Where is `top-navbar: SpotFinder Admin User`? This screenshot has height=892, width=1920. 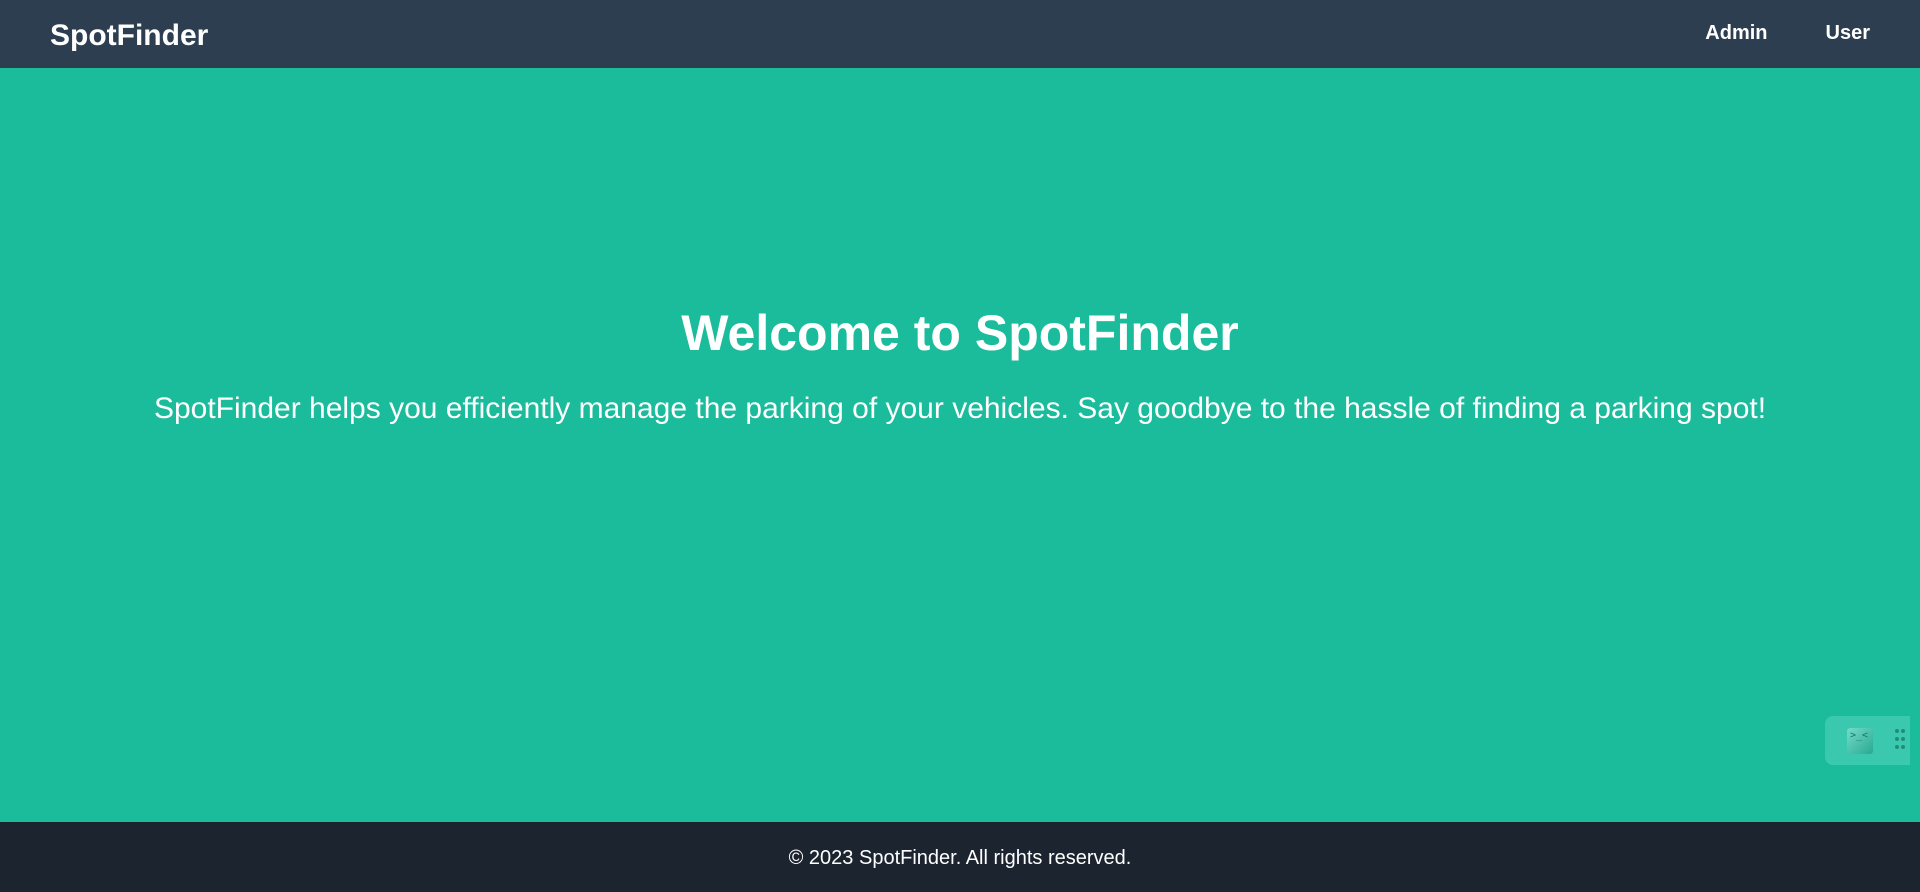 top-navbar: SpotFinder Admin User is located at coordinates (960, 34).